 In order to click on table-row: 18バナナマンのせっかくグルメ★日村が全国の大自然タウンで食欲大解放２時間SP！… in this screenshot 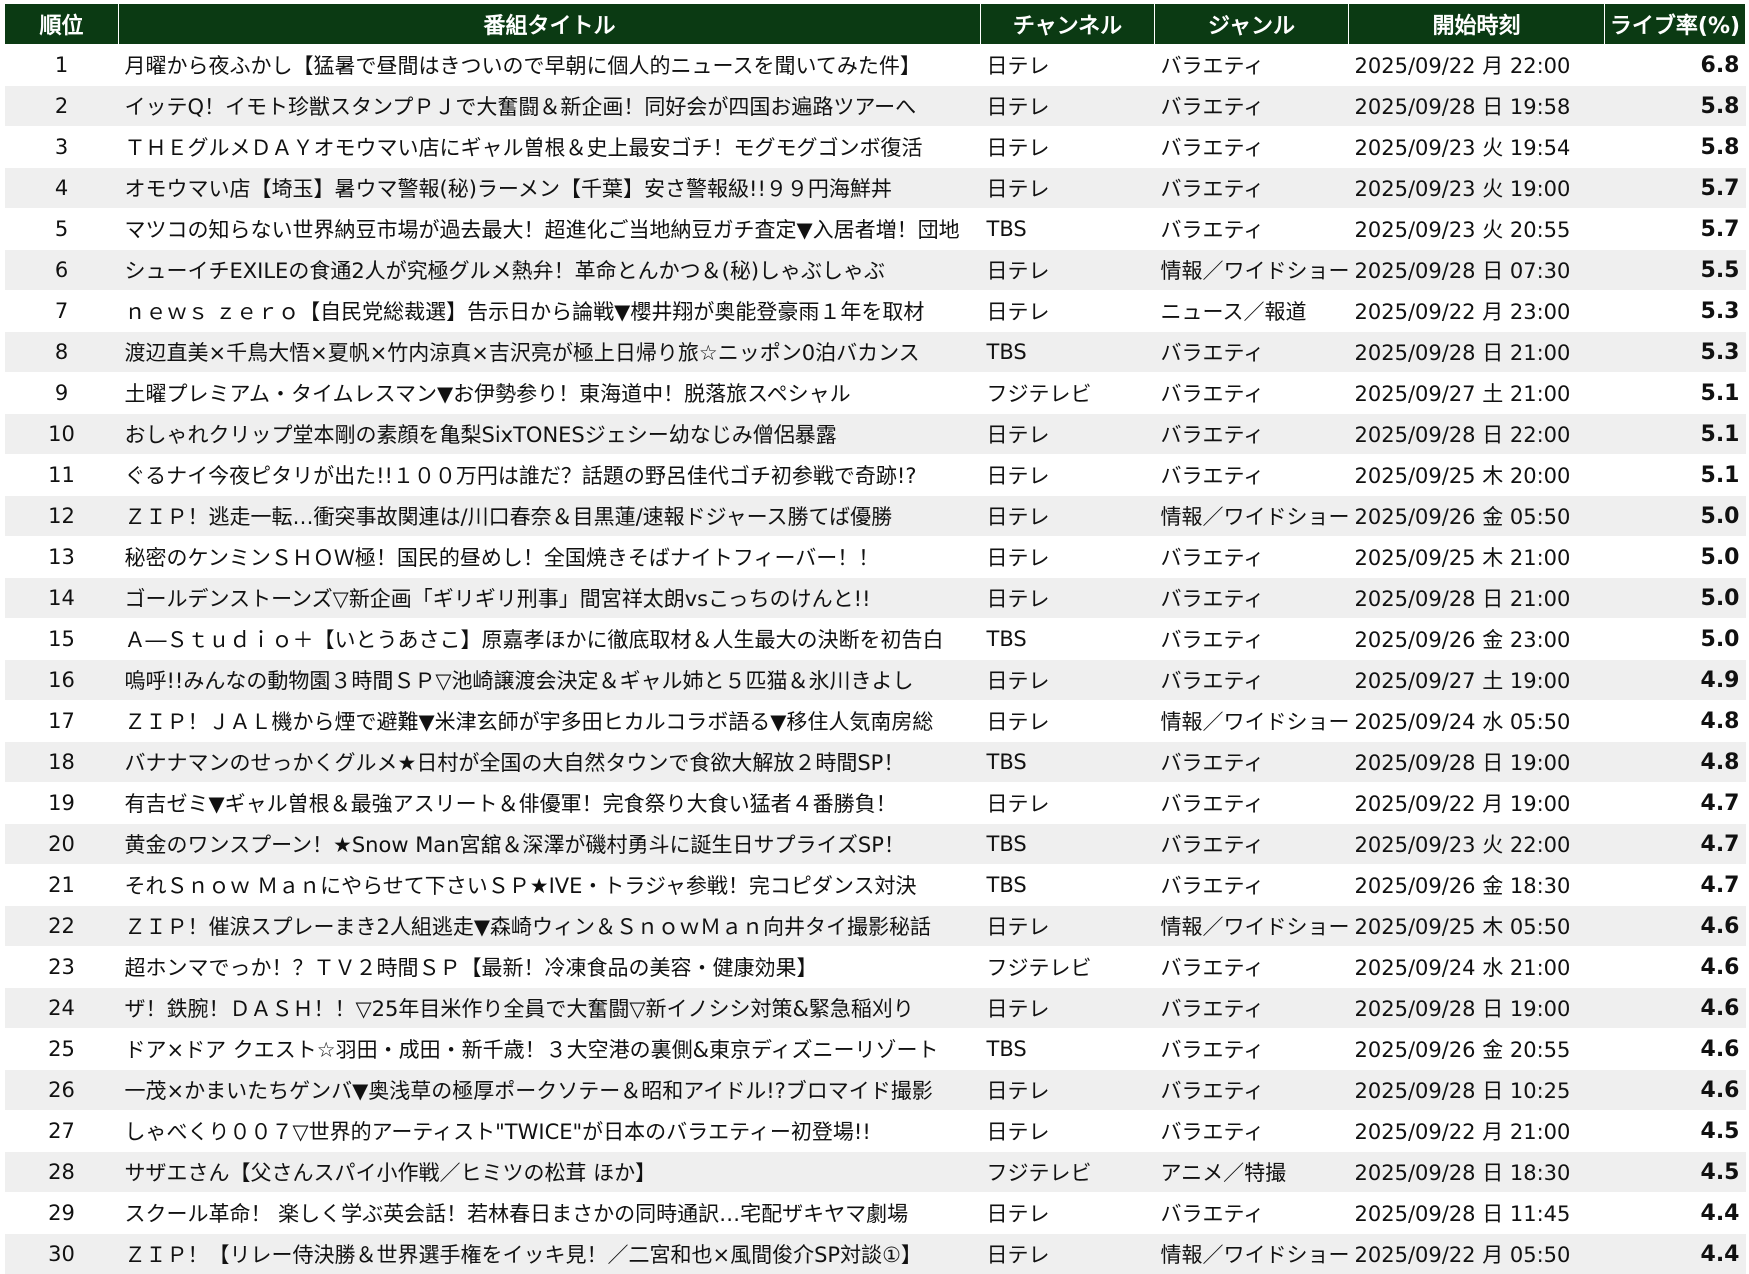, I will do `click(875, 762)`.